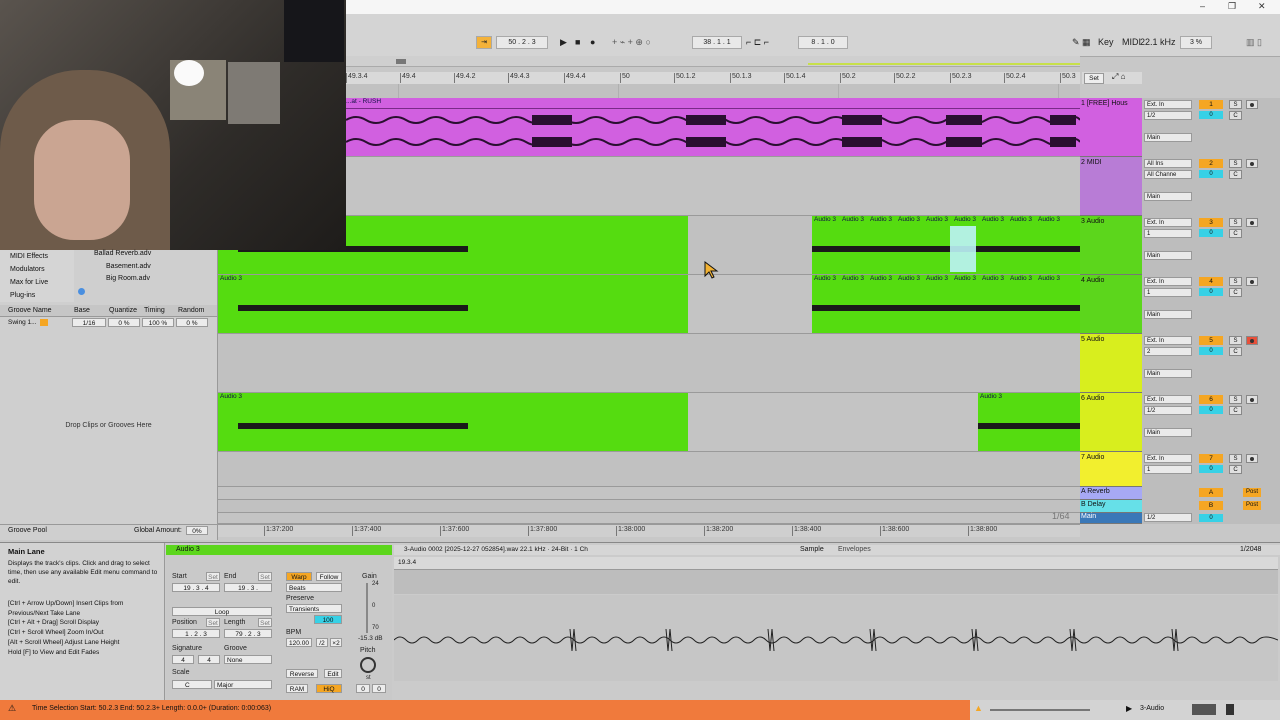 This screenshot has height=720, width=1280. I want to click on preset-item: Ballad Reverb.adv, so click(122, 253).